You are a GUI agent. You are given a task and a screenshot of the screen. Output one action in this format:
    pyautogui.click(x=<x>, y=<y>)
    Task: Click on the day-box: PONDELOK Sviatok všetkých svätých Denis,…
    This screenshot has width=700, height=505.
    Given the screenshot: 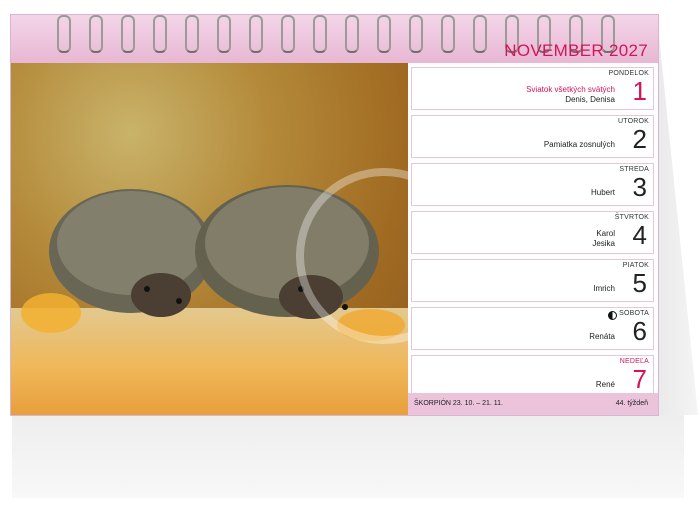 What is the action you would take?
    pyautogui.click(x=532, y=88)
    